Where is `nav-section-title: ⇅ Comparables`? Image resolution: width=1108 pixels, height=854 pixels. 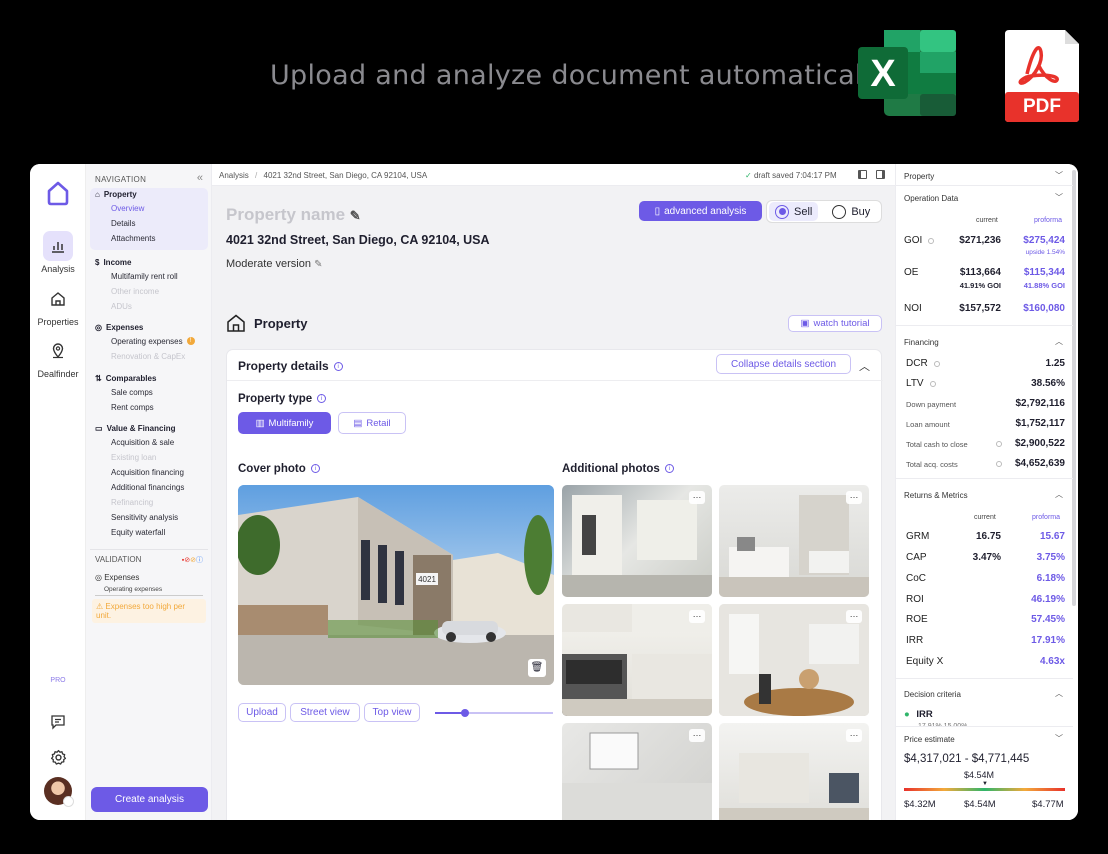
nav-section-title: ⇅ Comparables is located at coordinates (149, 378).